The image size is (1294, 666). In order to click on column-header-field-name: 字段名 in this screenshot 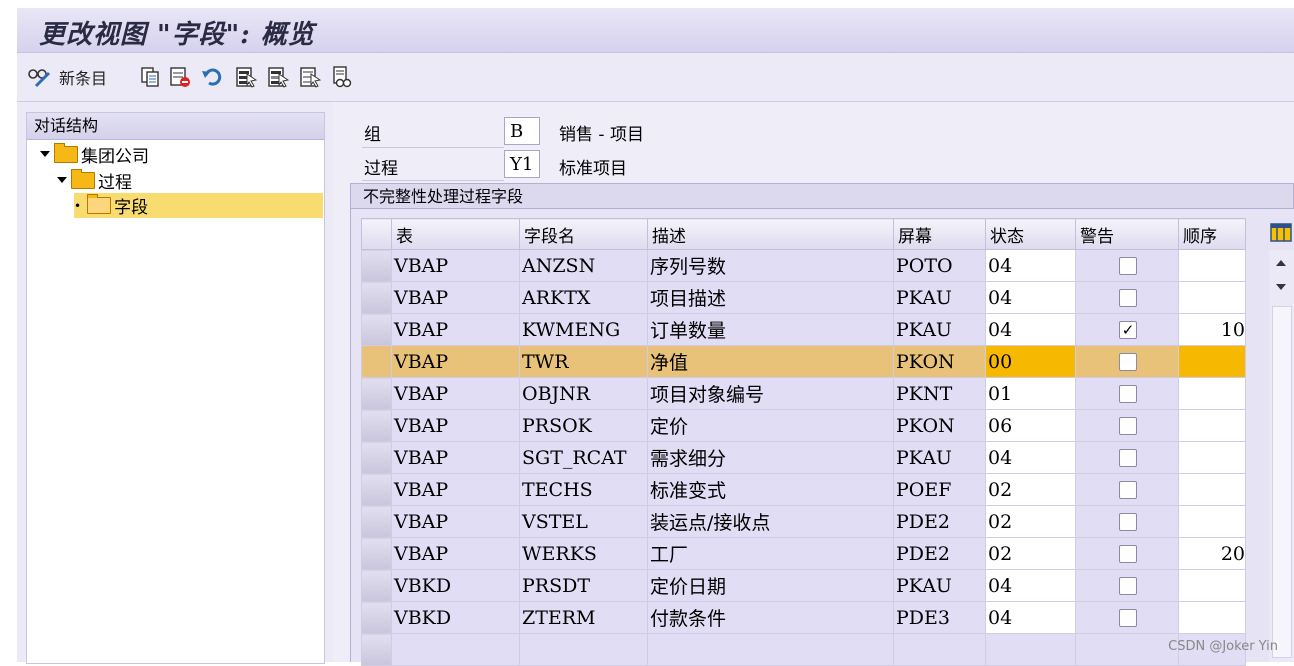, I will do `click(583, 234)`.